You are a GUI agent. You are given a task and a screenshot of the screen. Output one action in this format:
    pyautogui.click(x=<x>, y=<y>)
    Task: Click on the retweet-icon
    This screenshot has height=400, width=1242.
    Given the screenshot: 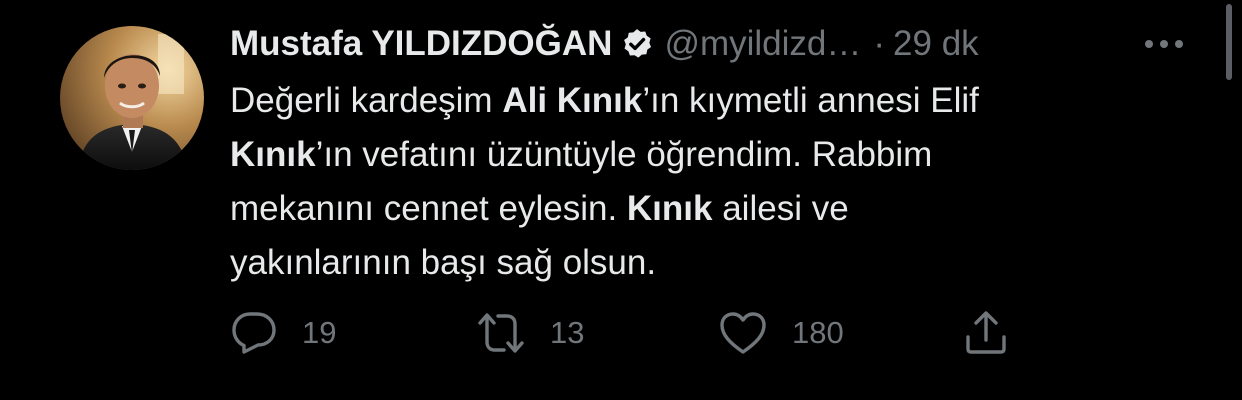 What is the action you would take?
    pyautogui.click(x=501, y=333)
    